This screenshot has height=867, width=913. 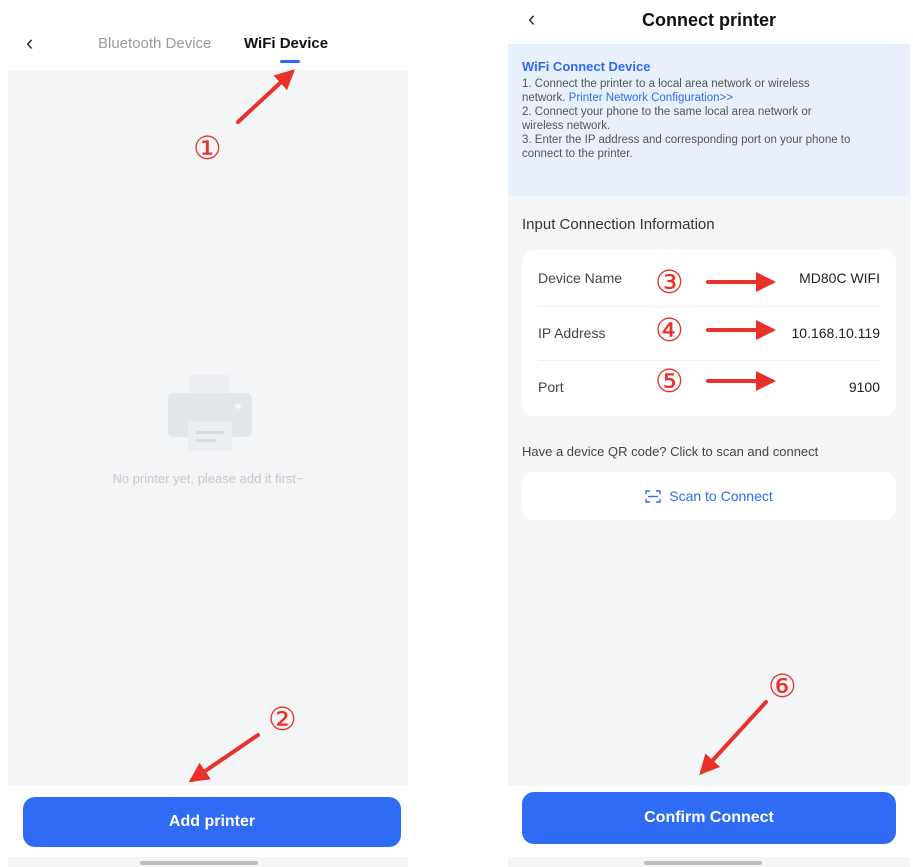 I want to click on section-title: Input Connection Information, so click(x=618, y=224).